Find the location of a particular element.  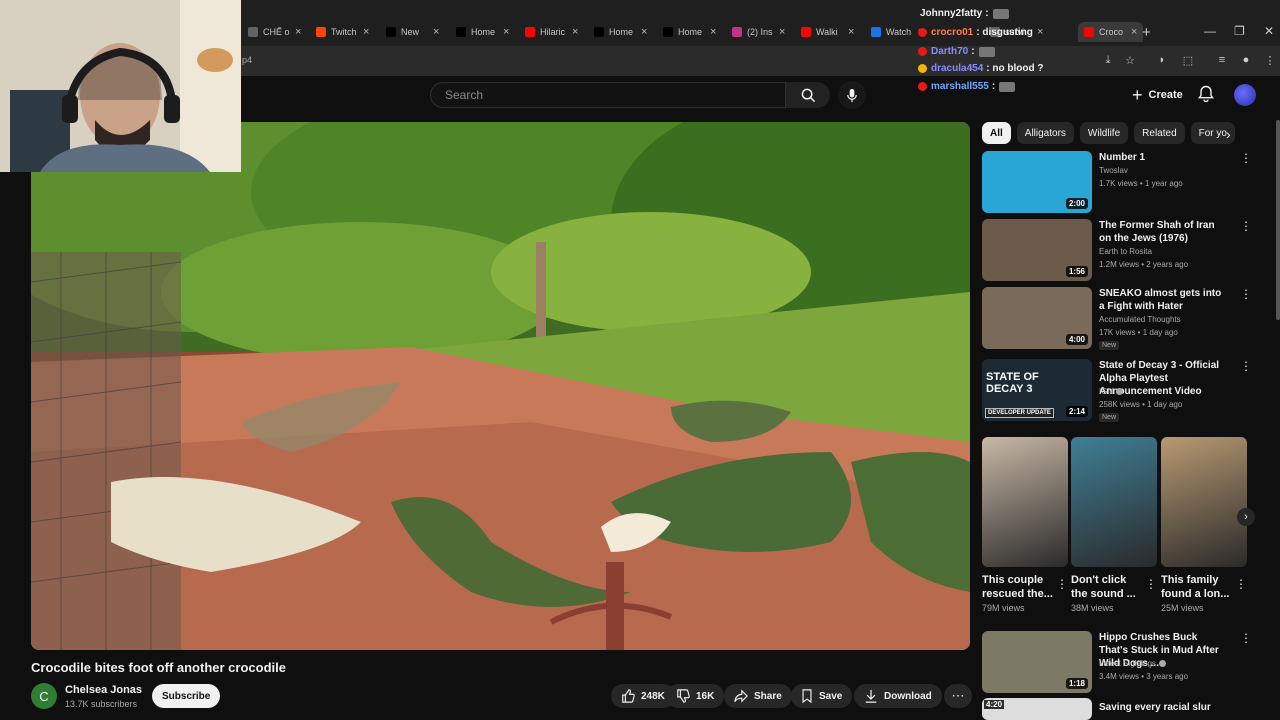

save-button: Save is located at coordinates (822, 696).